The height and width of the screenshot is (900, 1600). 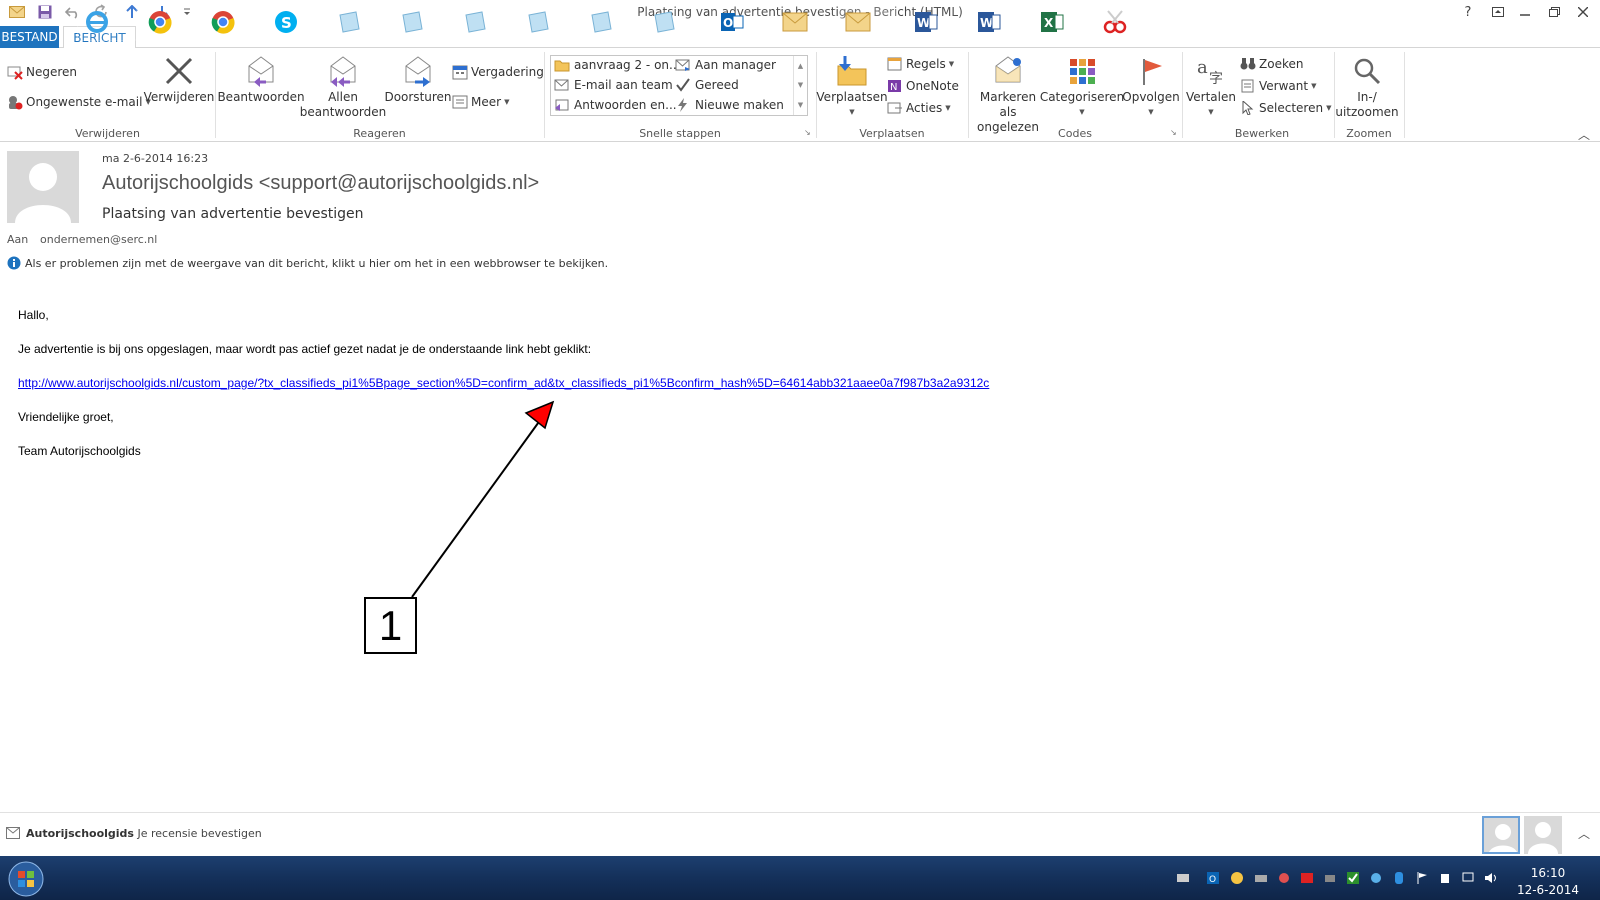 What do you see at coordinates (1376, 878) in the screenshot?
I see `settings-app-icon` at bounding box center [1376, 878].